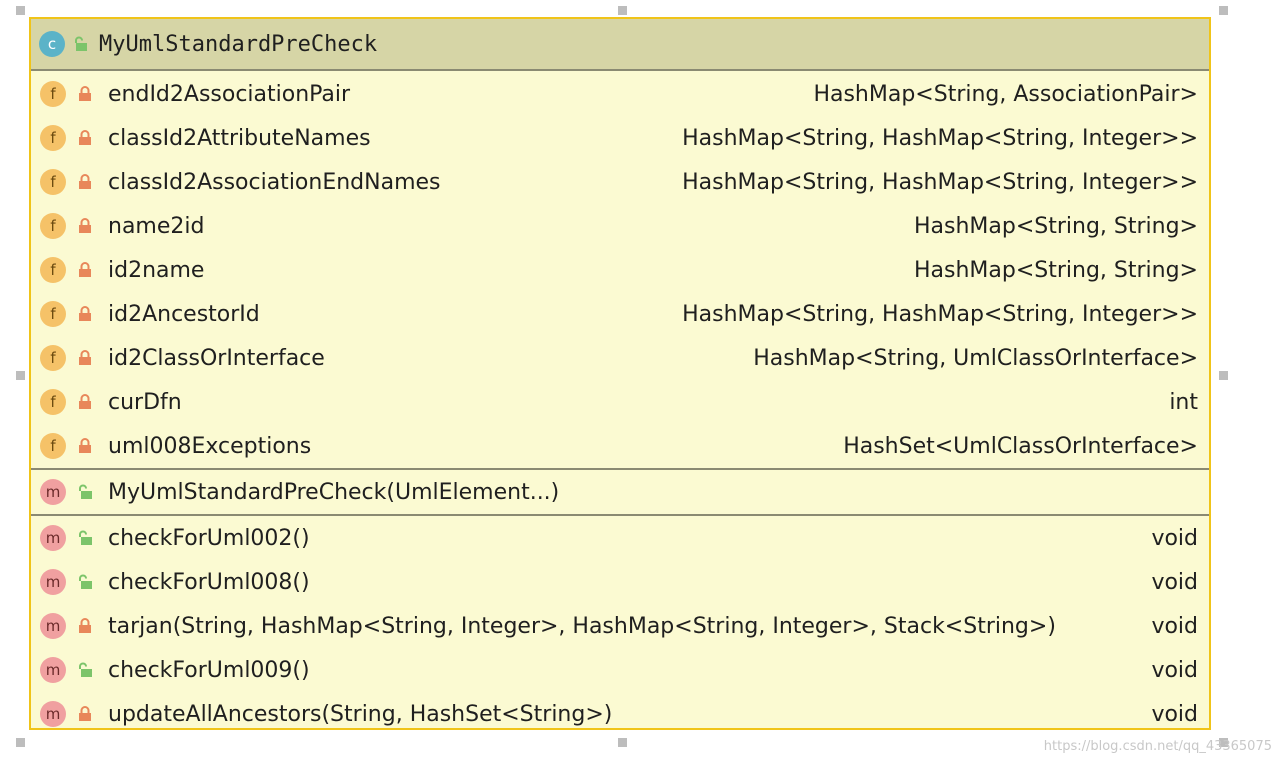  What do you see at coordinates (622, 742) in the screenshot?
I see `resize-handle-bottom` at bounding box center [622, 742].